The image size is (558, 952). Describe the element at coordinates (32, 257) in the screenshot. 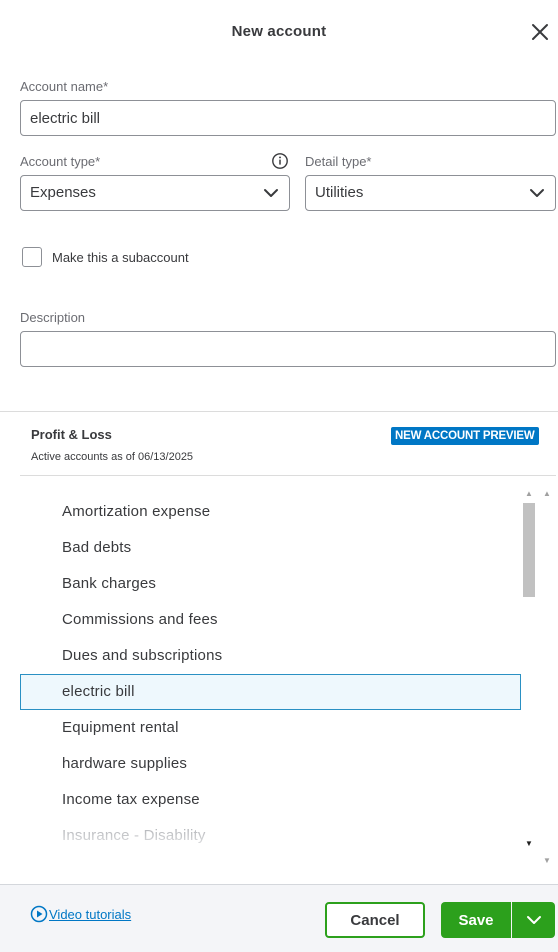

I see `subaccount-checkbox` at that location.